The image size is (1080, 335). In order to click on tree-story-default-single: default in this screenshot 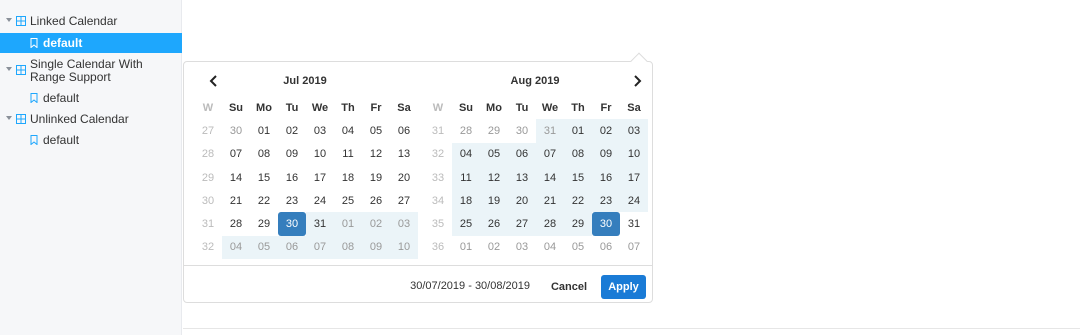, I will do `click(91, 98)`.